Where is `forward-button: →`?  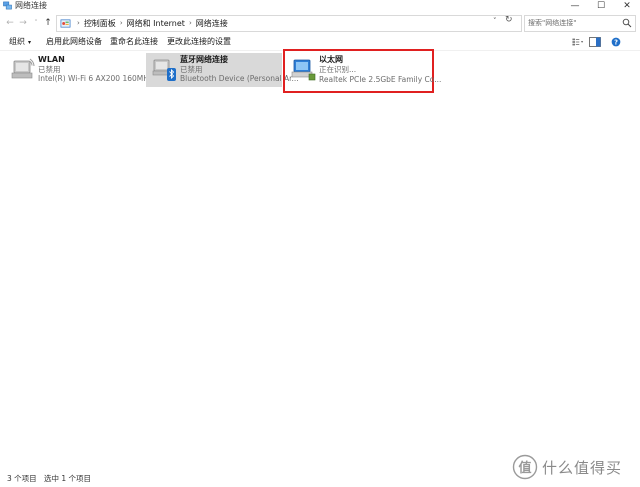 forward-button: → is located at coordinates (23, 23).